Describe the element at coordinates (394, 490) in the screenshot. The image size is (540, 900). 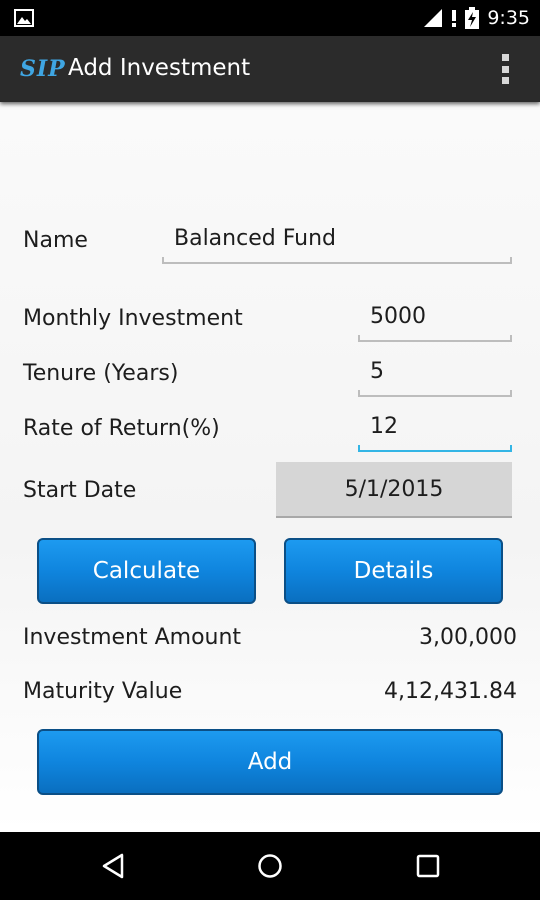
I see `start-date-button: 5/1/2015` at that location.